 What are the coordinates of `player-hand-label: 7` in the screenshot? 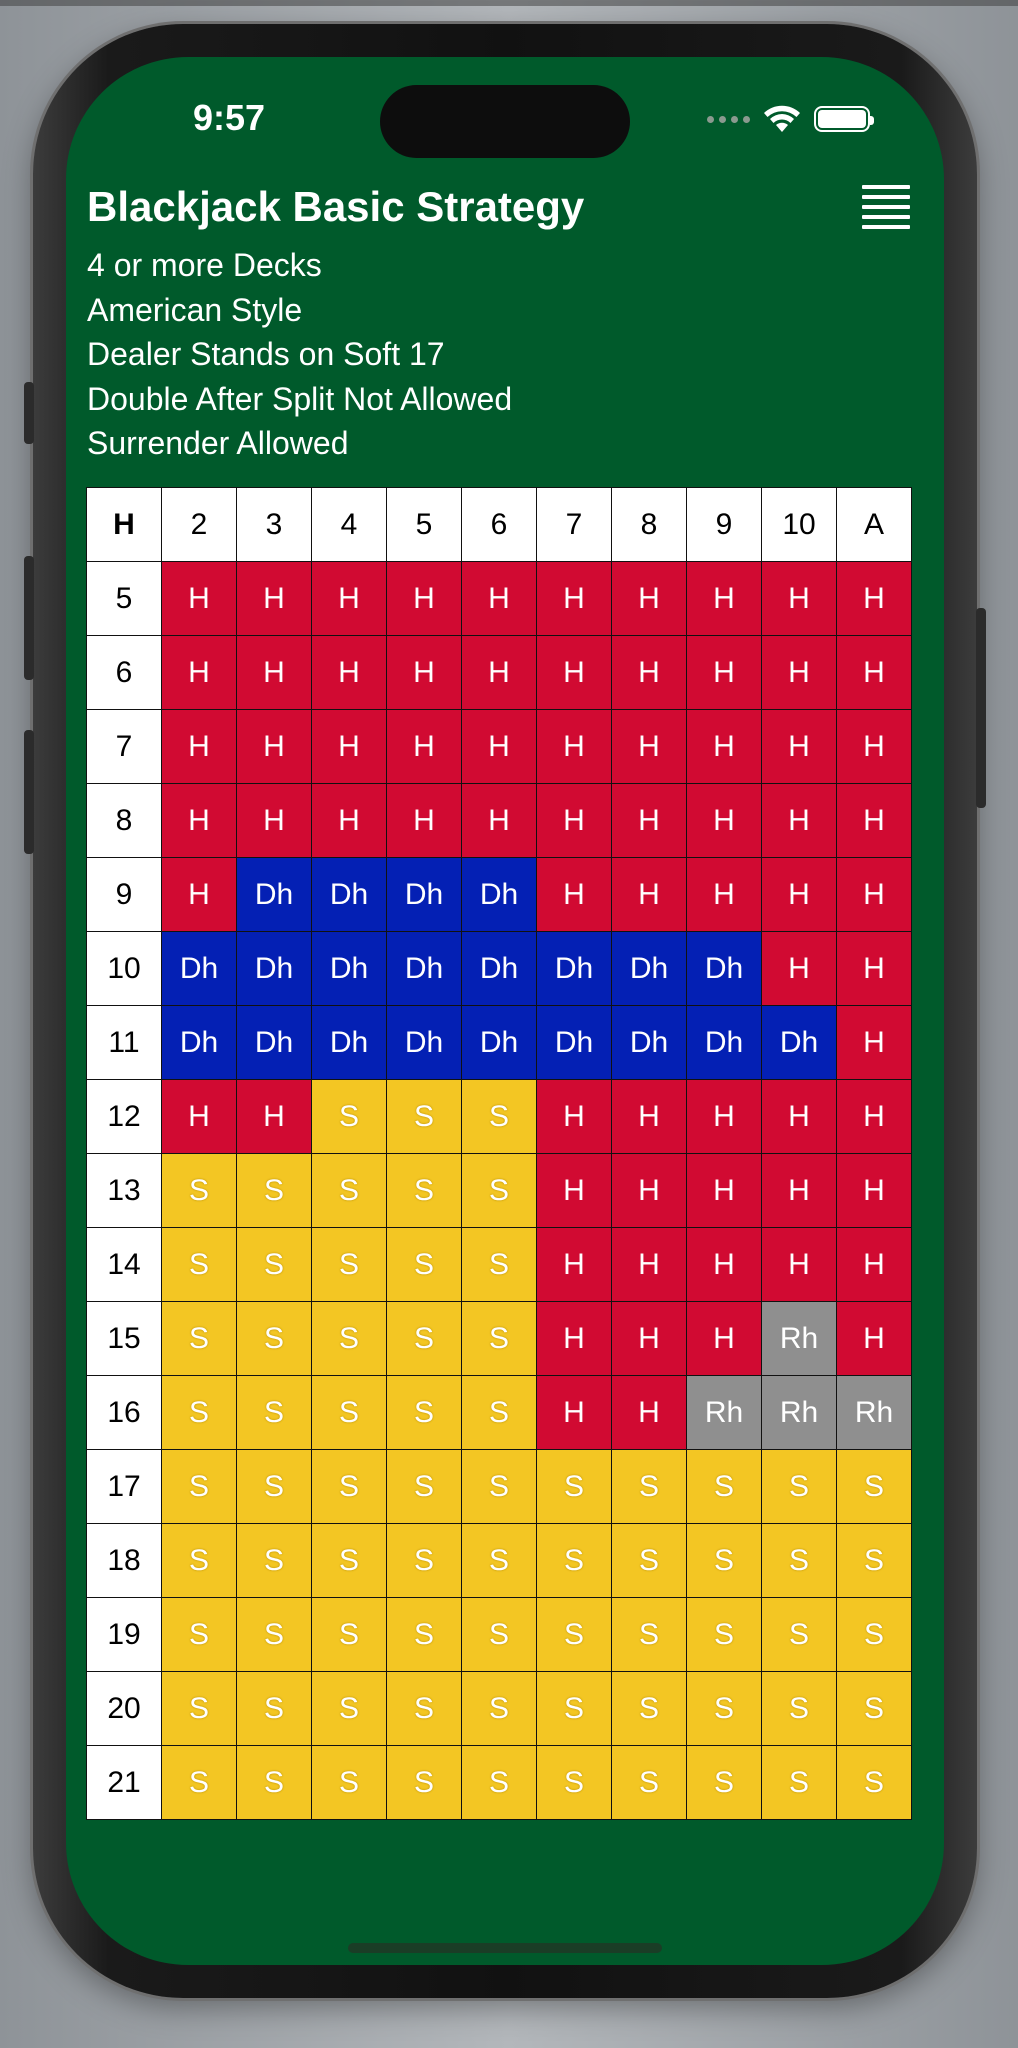 It's located at (124, 746).